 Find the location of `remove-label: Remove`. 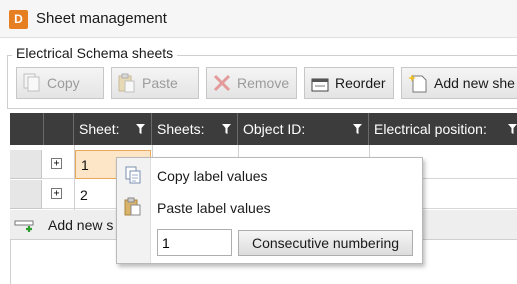

remove-label: Remove is located at coordinates (263, 83).